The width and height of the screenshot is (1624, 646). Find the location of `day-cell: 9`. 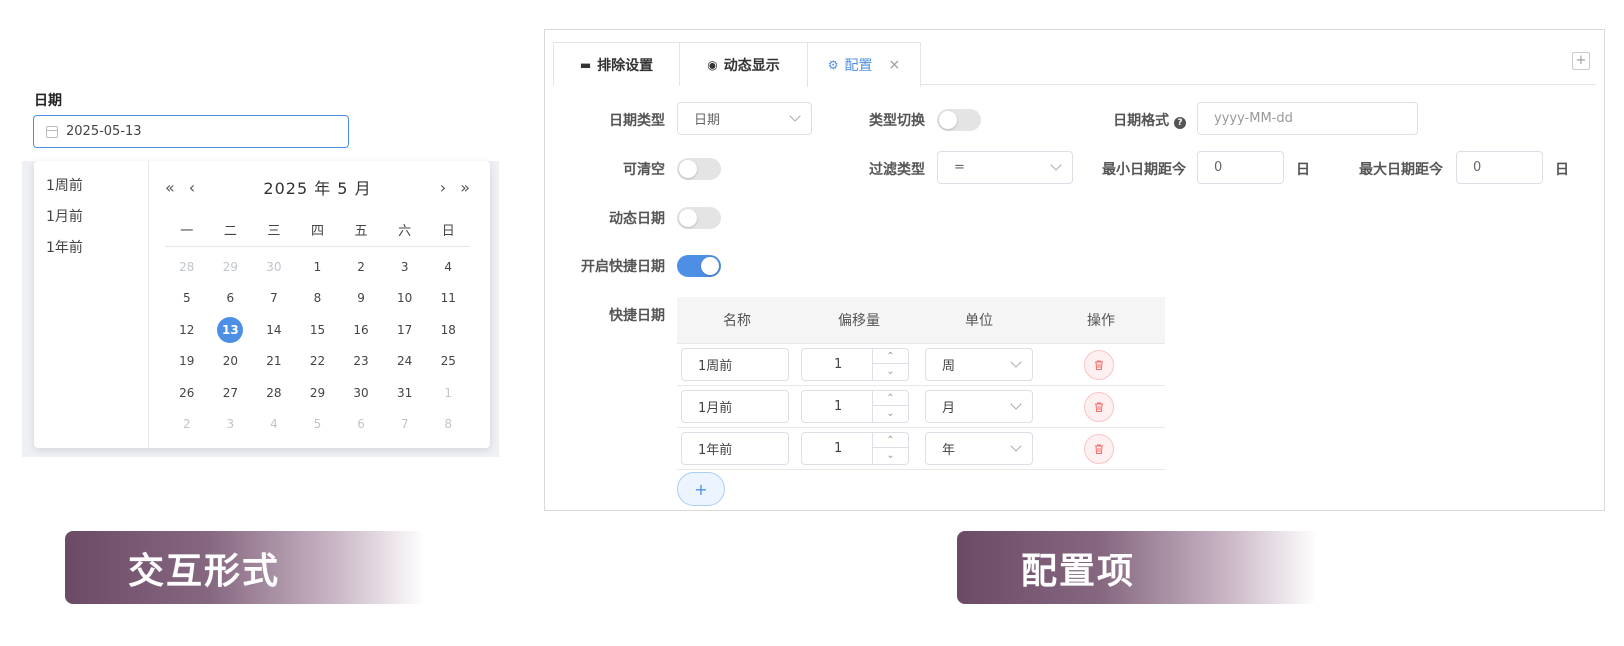

day-cell: 9 is located at coordinates (361, 299).